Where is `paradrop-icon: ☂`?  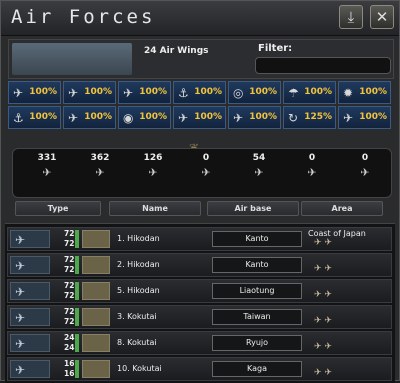 paradrop-icon: ☂ is located at coordinates (293, 93).